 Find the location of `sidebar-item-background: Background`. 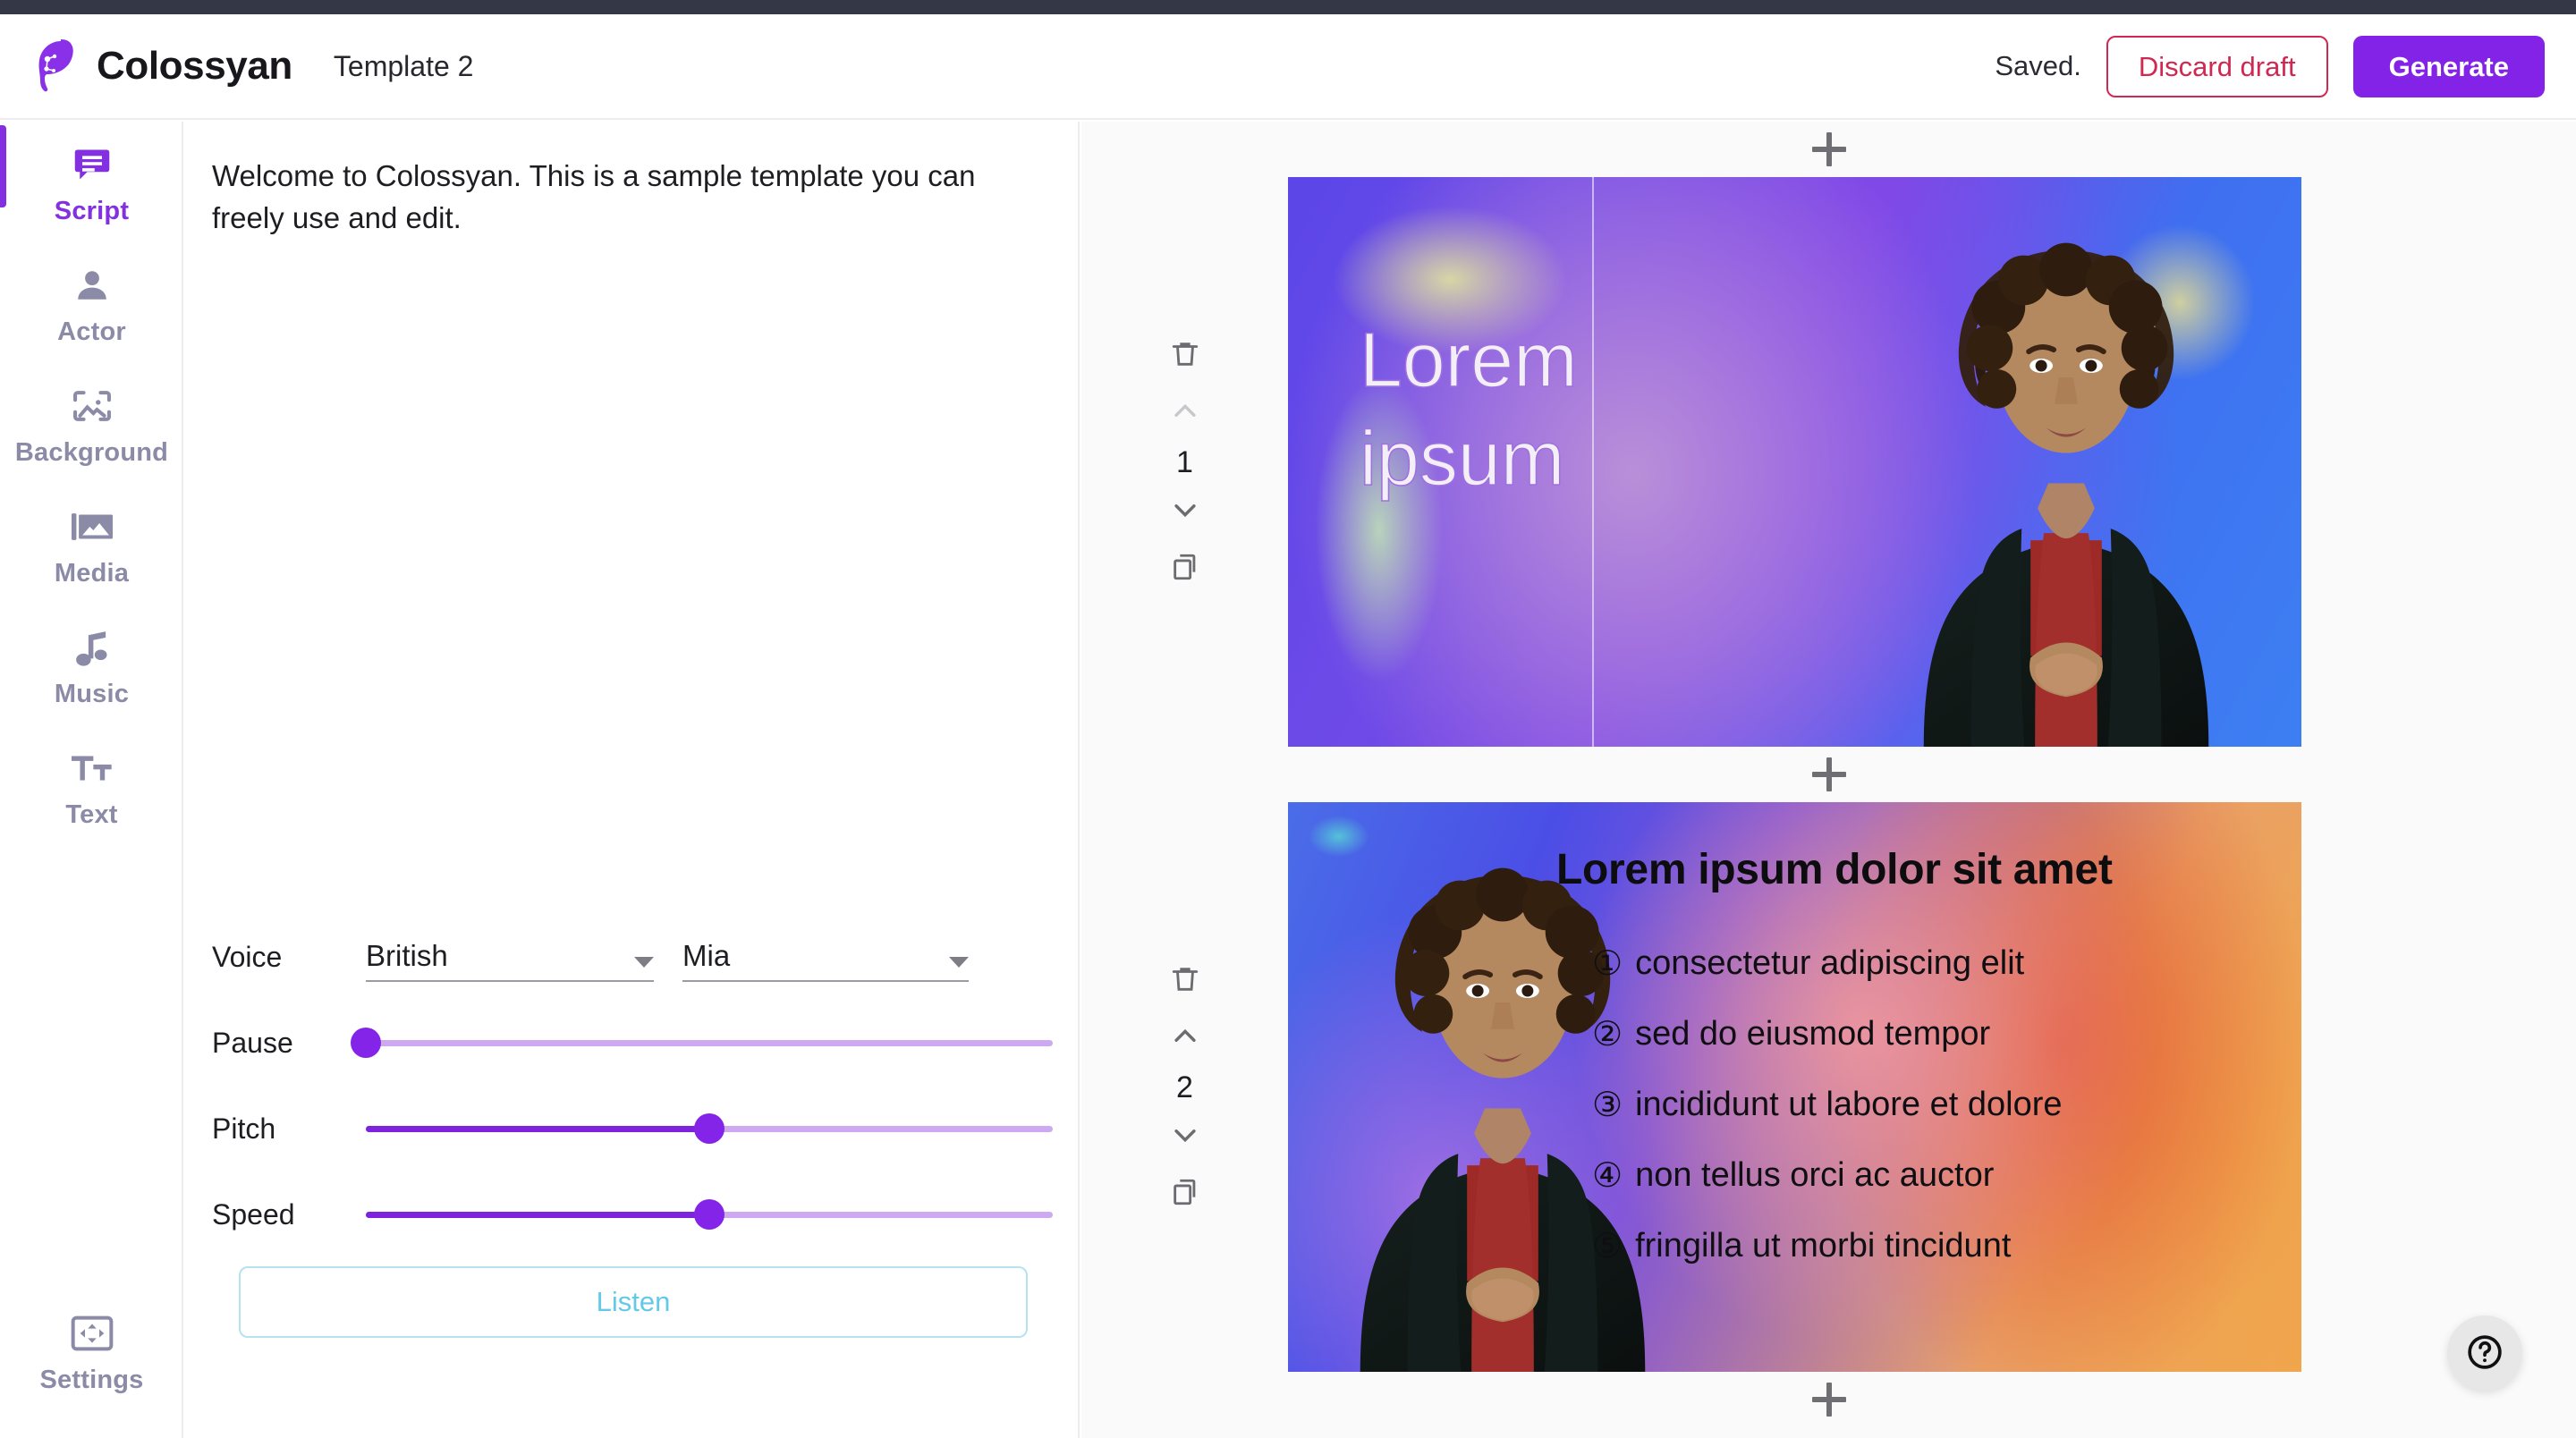

sidebar-item-background: Background is located at coordinates (91, 423).